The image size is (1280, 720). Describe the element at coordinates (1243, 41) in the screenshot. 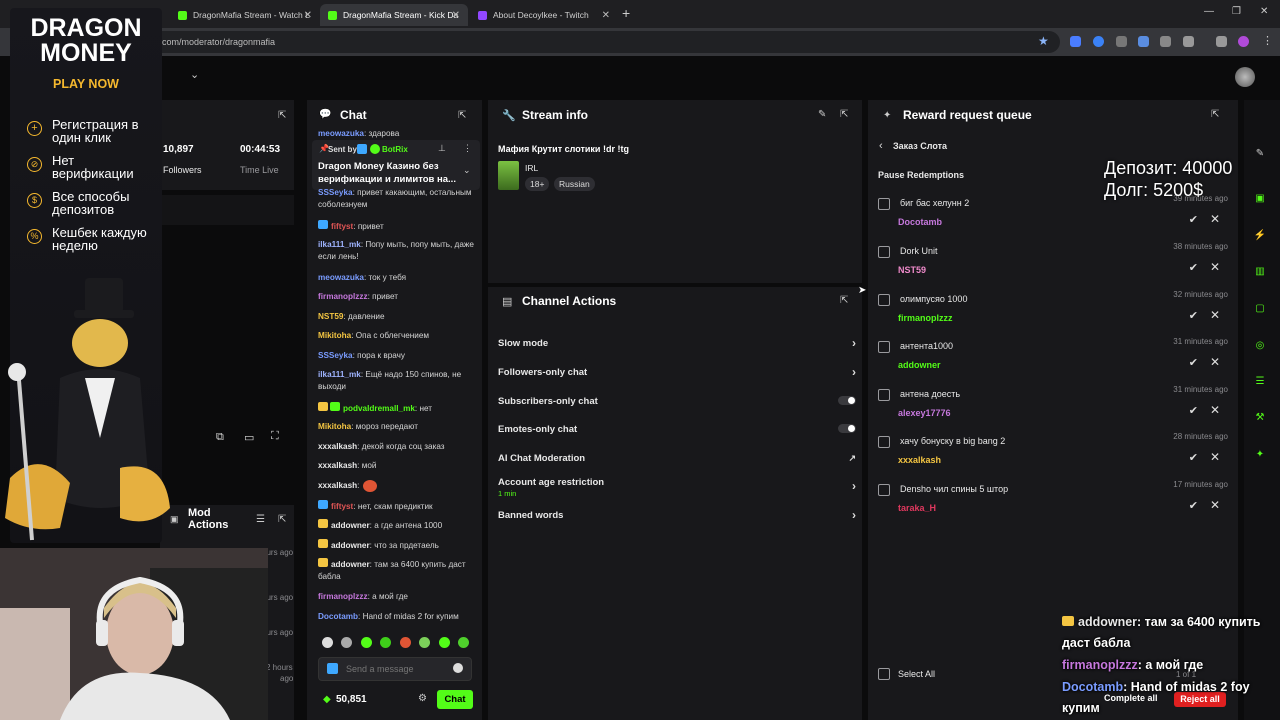

I see `profile-avatar-icon` at that location.